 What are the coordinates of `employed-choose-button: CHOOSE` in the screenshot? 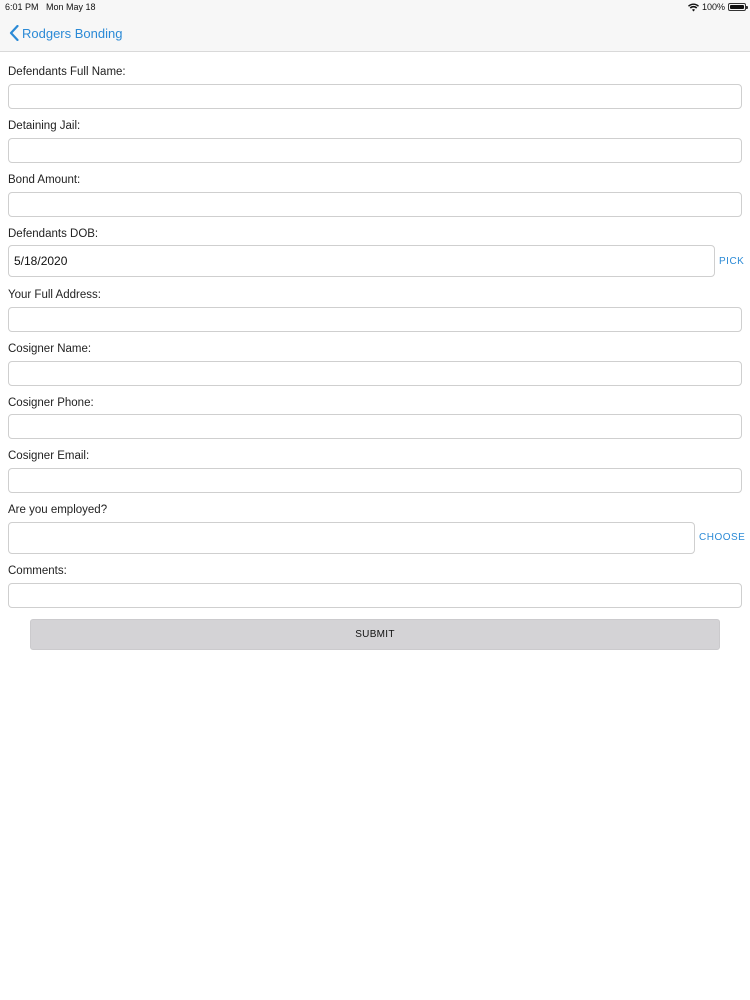 It's located at (722, 537).